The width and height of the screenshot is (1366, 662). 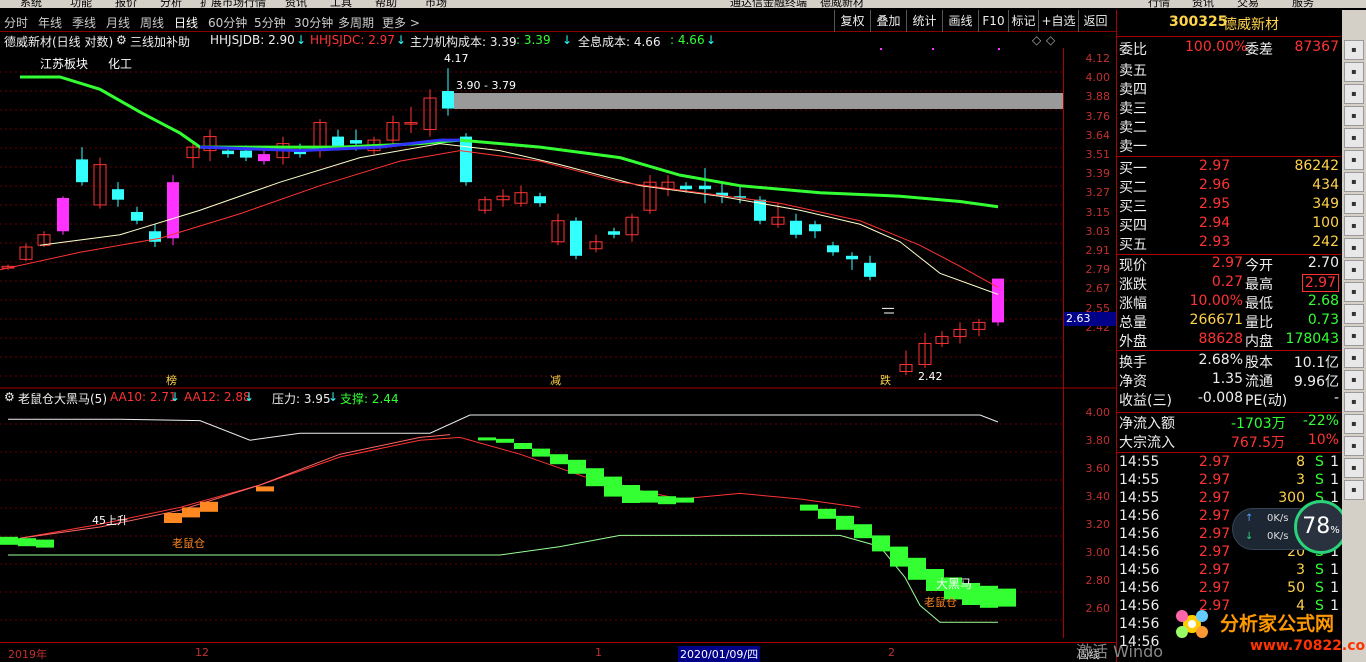 What do you see at coordinates (1354, 50) in the screenshot?
I see `chart-icon: ▪` at bounding box center [1354, 50].